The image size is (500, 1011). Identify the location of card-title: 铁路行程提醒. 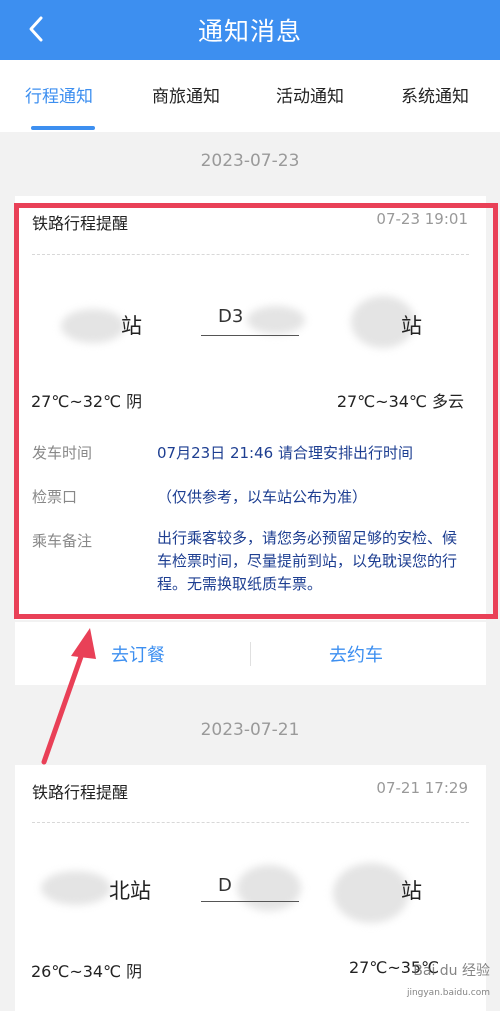
(80, 792).